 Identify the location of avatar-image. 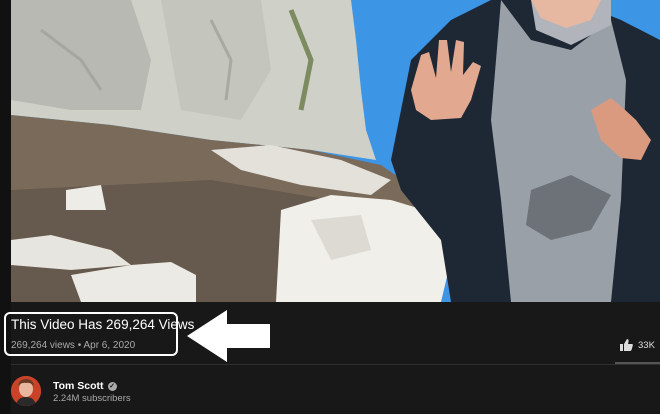
(26, 391).